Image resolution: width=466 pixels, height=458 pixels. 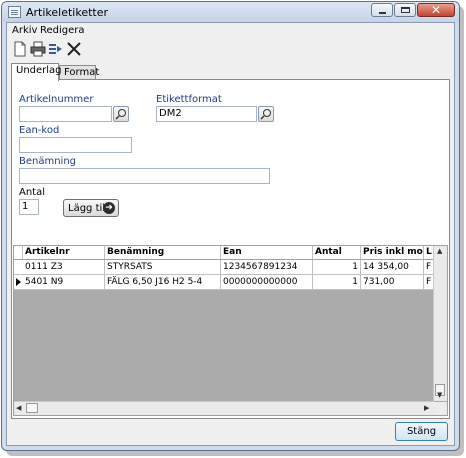 What do you see at coordinates (39, 130) in the screenshot?
I see `ean-kod-label: Ean-kod` at bounding box center [39, 130].